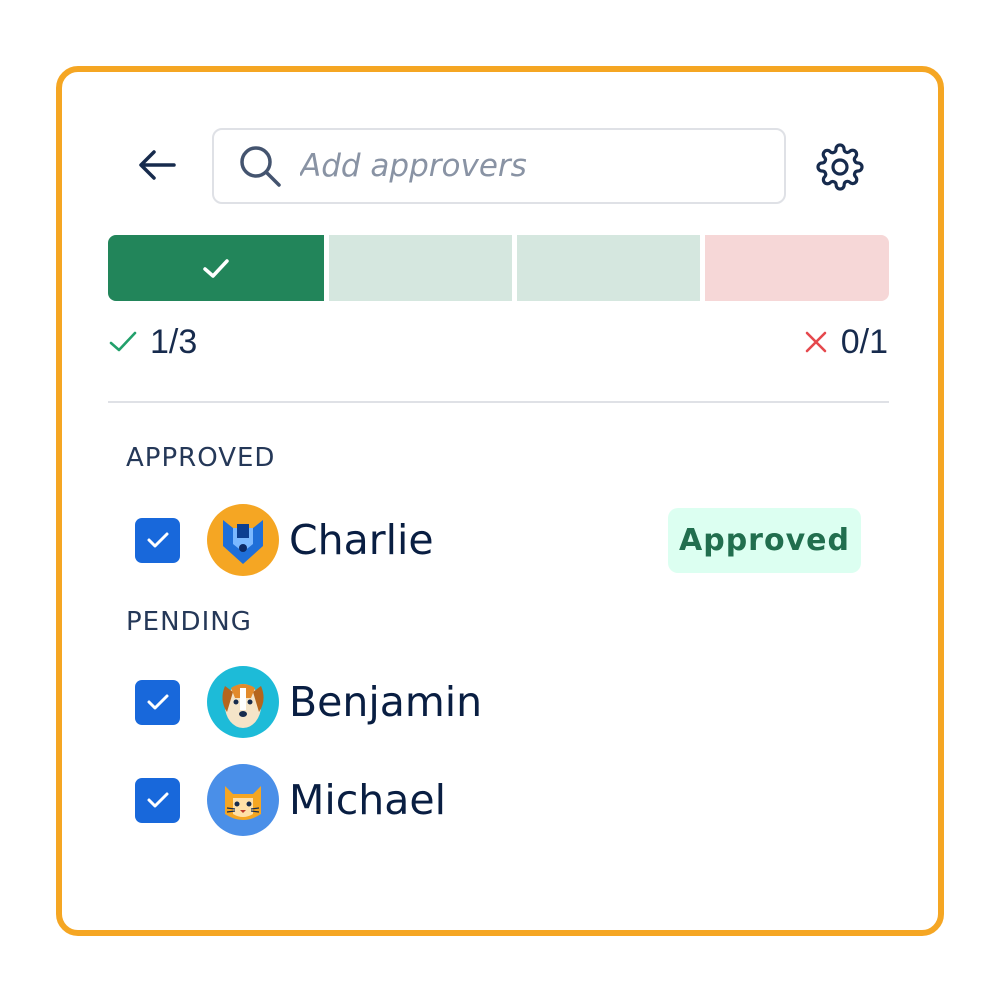  I want to click on approved-count: 1/3, so click(152, 342).